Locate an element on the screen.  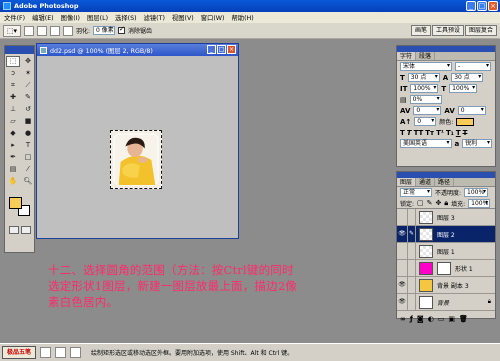
ime-button: 极品五笔 is located at coordinates (19, 352).